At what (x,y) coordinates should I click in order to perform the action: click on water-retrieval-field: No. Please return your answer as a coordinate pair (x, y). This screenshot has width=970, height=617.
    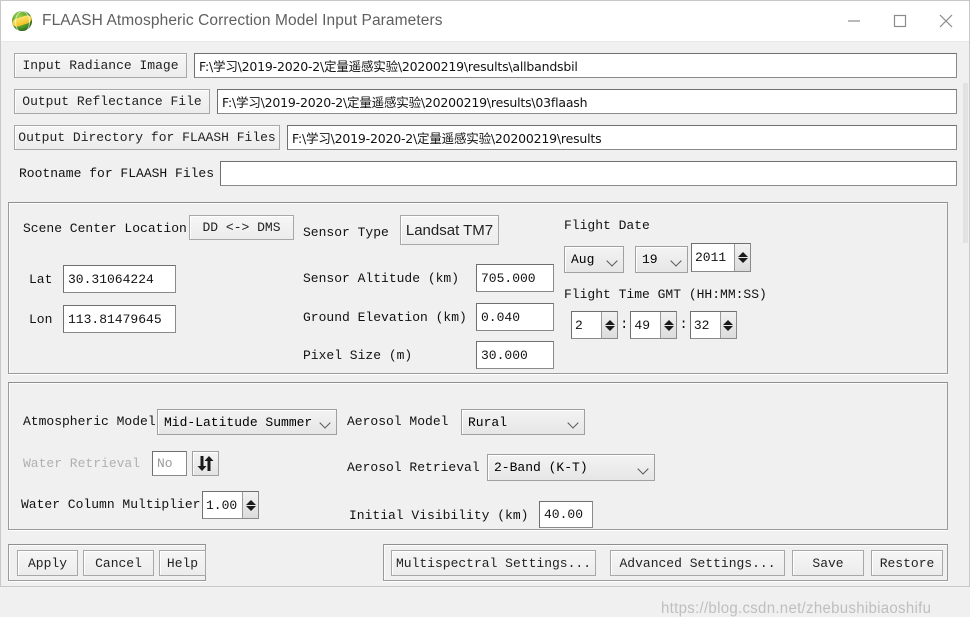
    Looking at the image, I should click on (169, 463).